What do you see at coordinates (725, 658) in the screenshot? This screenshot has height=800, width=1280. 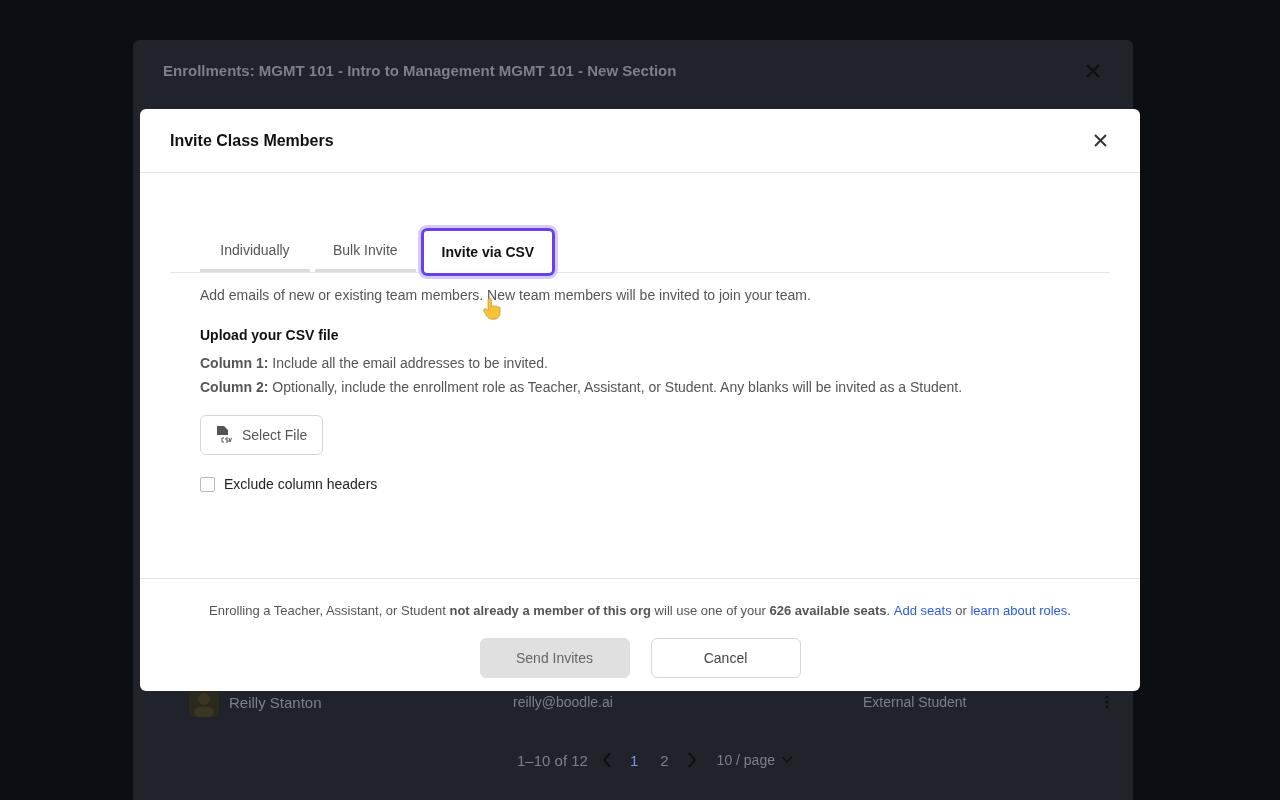 I see `cancel-button: Cancel` at bounding box center [725, 658].